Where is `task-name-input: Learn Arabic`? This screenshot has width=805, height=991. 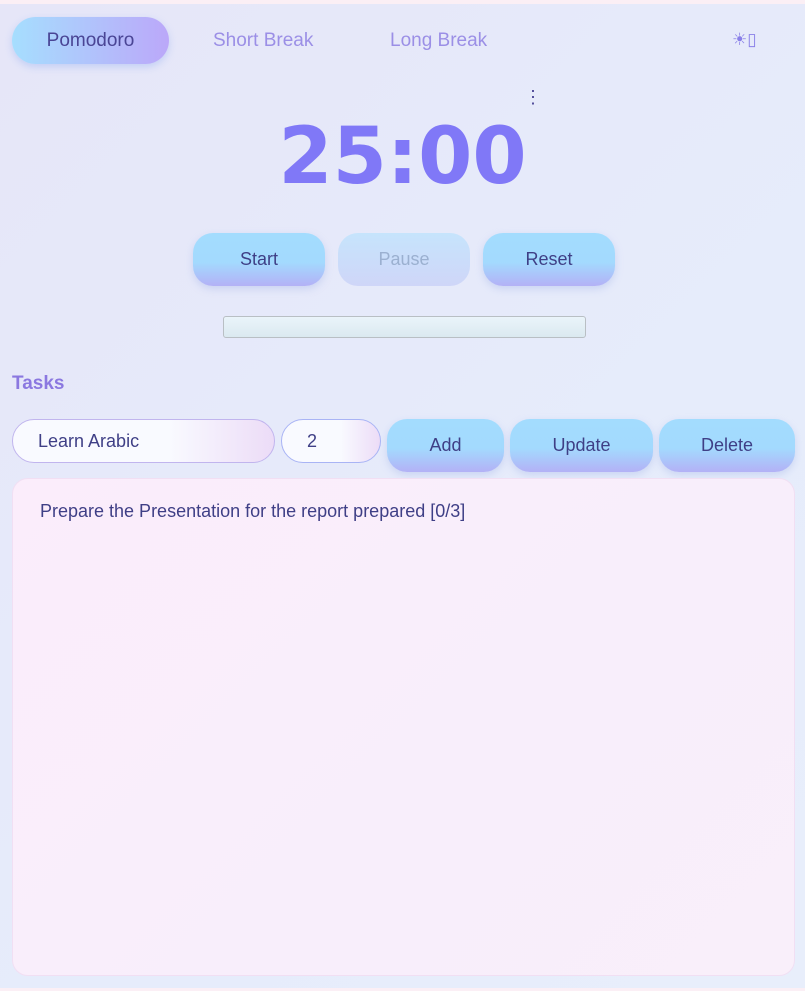 task-name-input: Learn Arabic is located at coordinates (143, 441).